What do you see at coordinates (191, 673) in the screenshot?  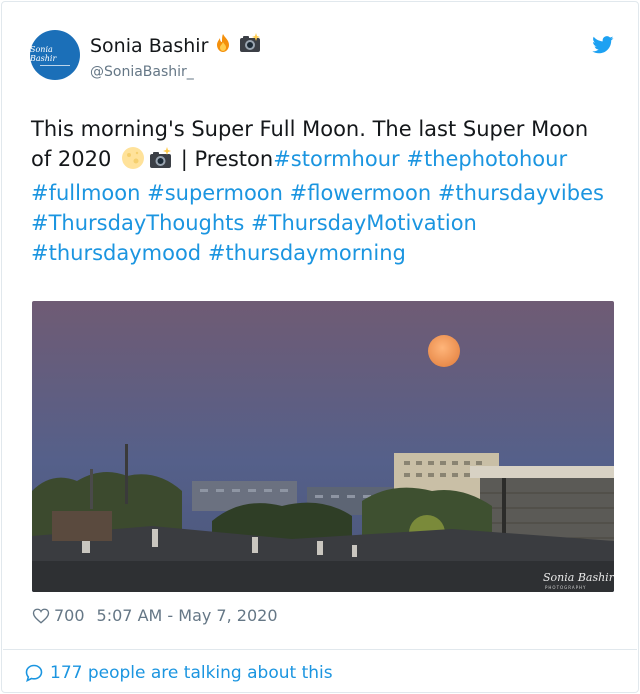 I see `conversation-text: 177 people are talking about this` at bounding box center [191, 673].